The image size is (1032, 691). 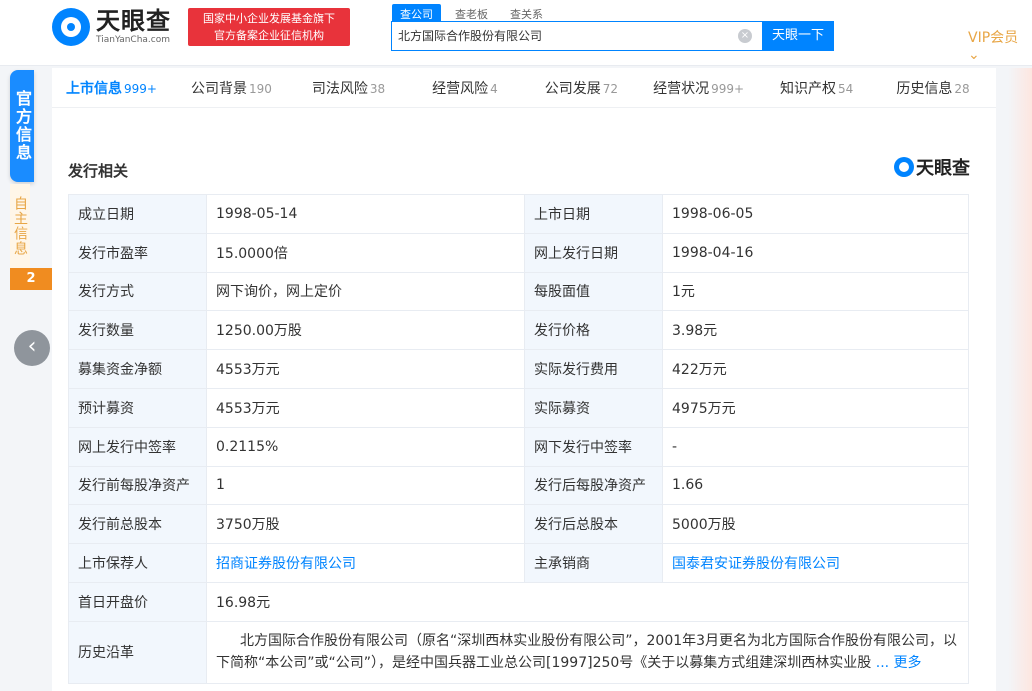 What do you see at coordinates (32, 348) in the screenshot?
I see `chevron-left-icon: ‹` at bounding box center [32, 348].